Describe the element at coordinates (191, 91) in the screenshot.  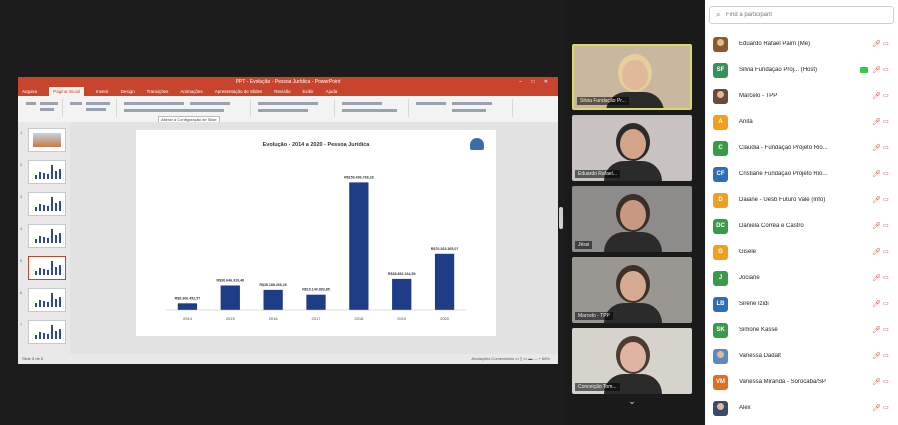
I see `ppt-tab: Animações` at that location.